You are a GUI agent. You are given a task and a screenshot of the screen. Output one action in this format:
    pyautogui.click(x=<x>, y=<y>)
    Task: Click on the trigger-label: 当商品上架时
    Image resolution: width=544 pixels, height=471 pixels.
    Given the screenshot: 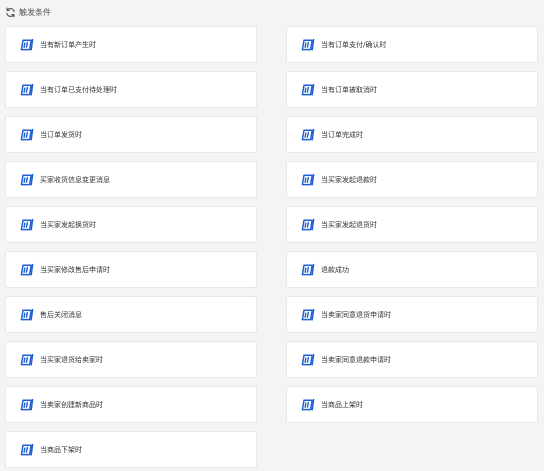 What is the action you would take?
    pyautogui.click(x=342, y=404)
    